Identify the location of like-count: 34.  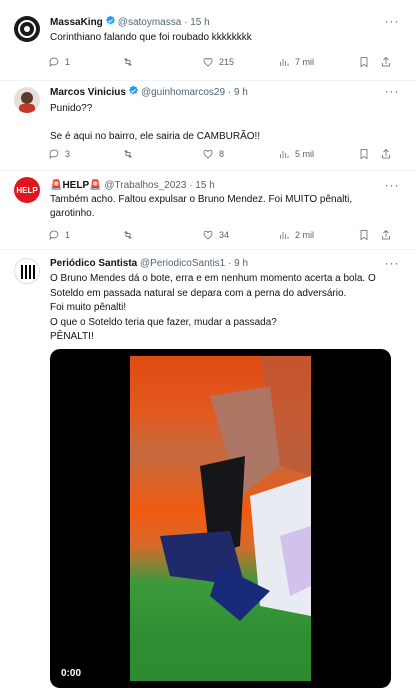
(224, 235).